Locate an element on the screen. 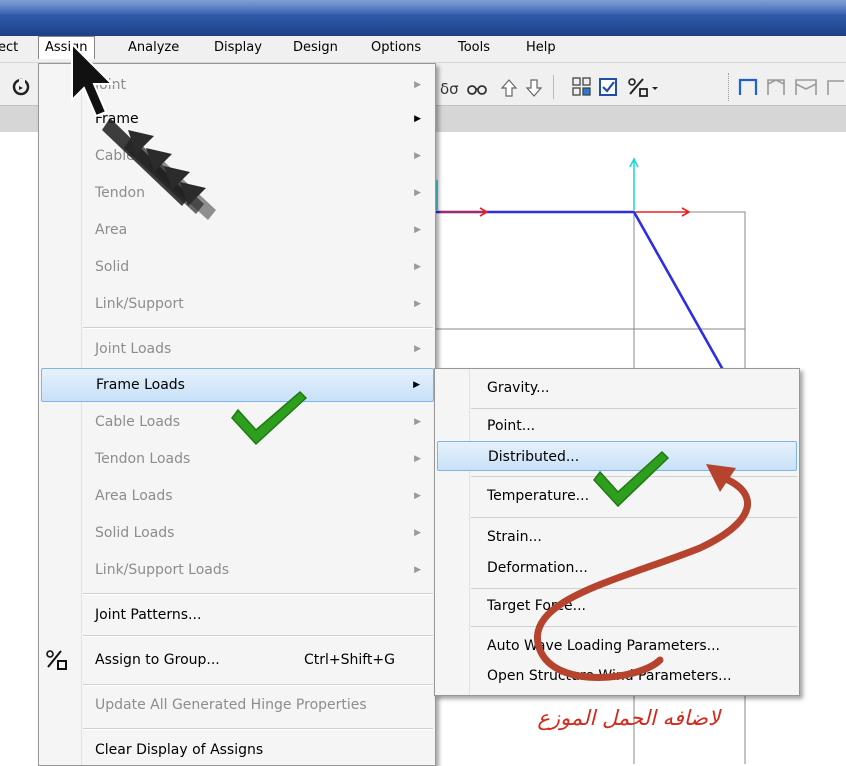 The height and width of the screenshot is (766, 846). menu-item-label: Cable Loads is located at coordinates (138, 422).